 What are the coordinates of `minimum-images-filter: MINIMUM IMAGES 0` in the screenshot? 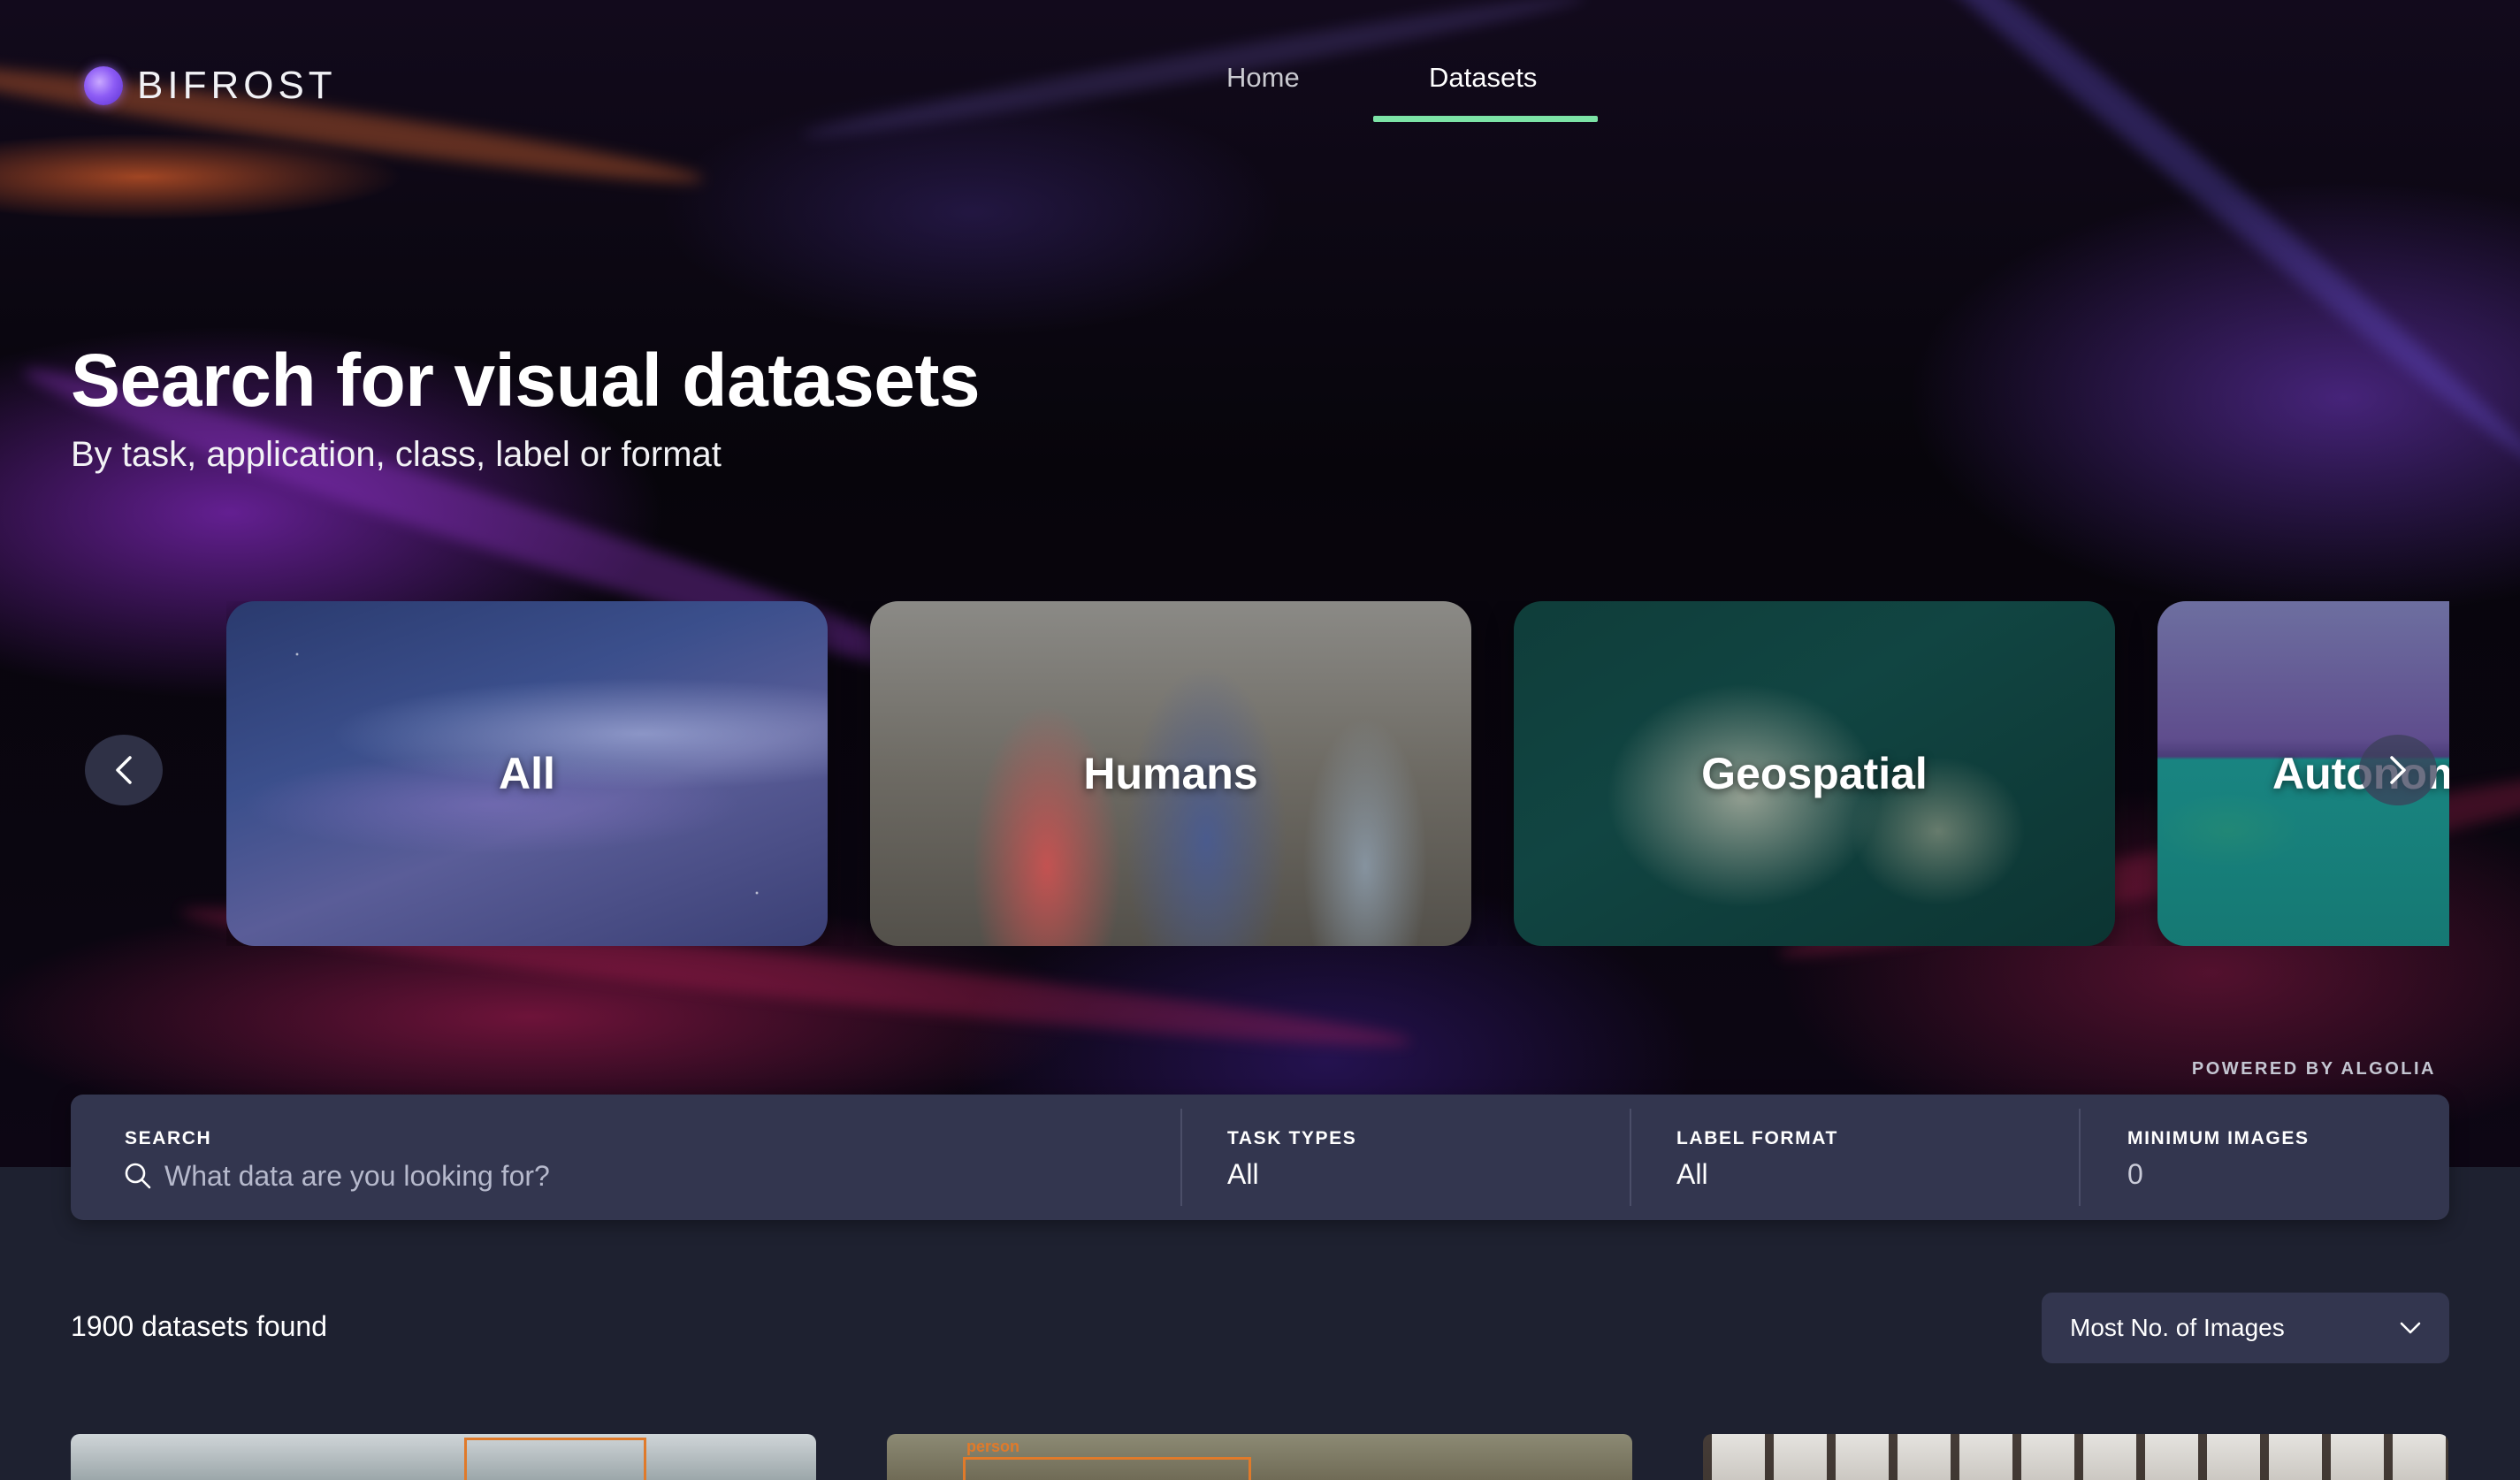 It's located at (2265, 1157).